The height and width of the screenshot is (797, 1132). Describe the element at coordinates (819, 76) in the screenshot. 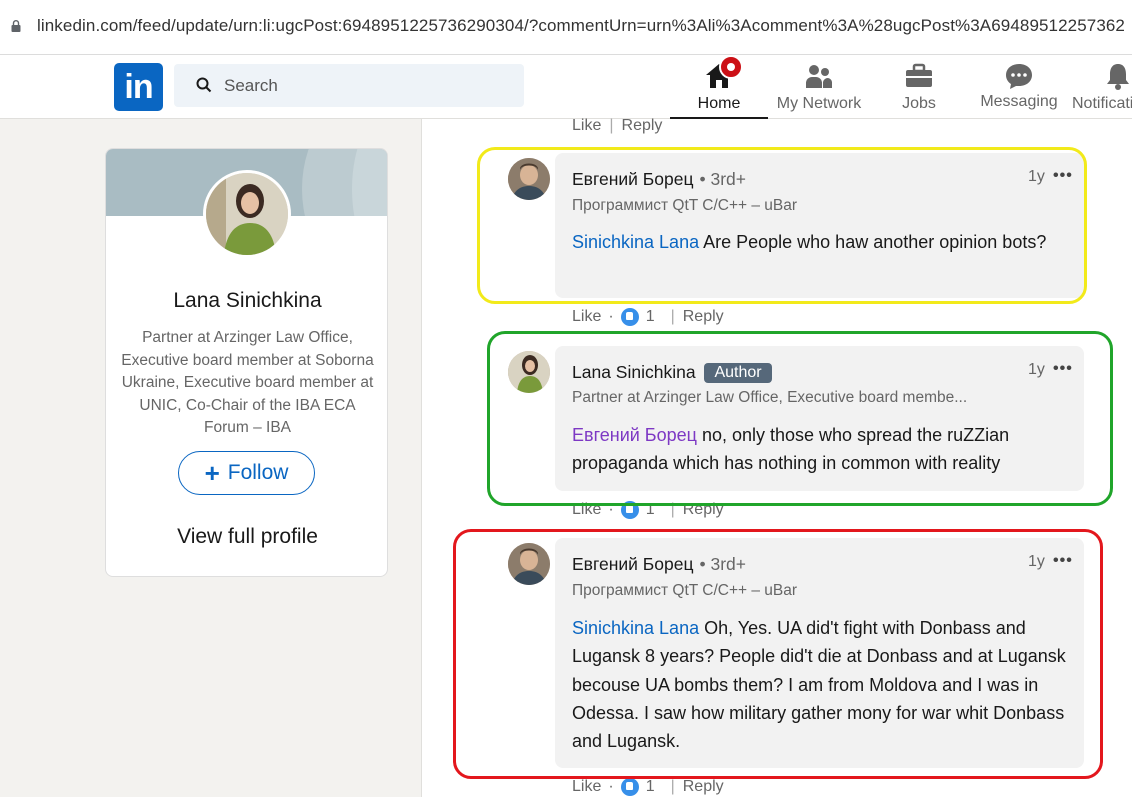

I see `network-icon` at that location.